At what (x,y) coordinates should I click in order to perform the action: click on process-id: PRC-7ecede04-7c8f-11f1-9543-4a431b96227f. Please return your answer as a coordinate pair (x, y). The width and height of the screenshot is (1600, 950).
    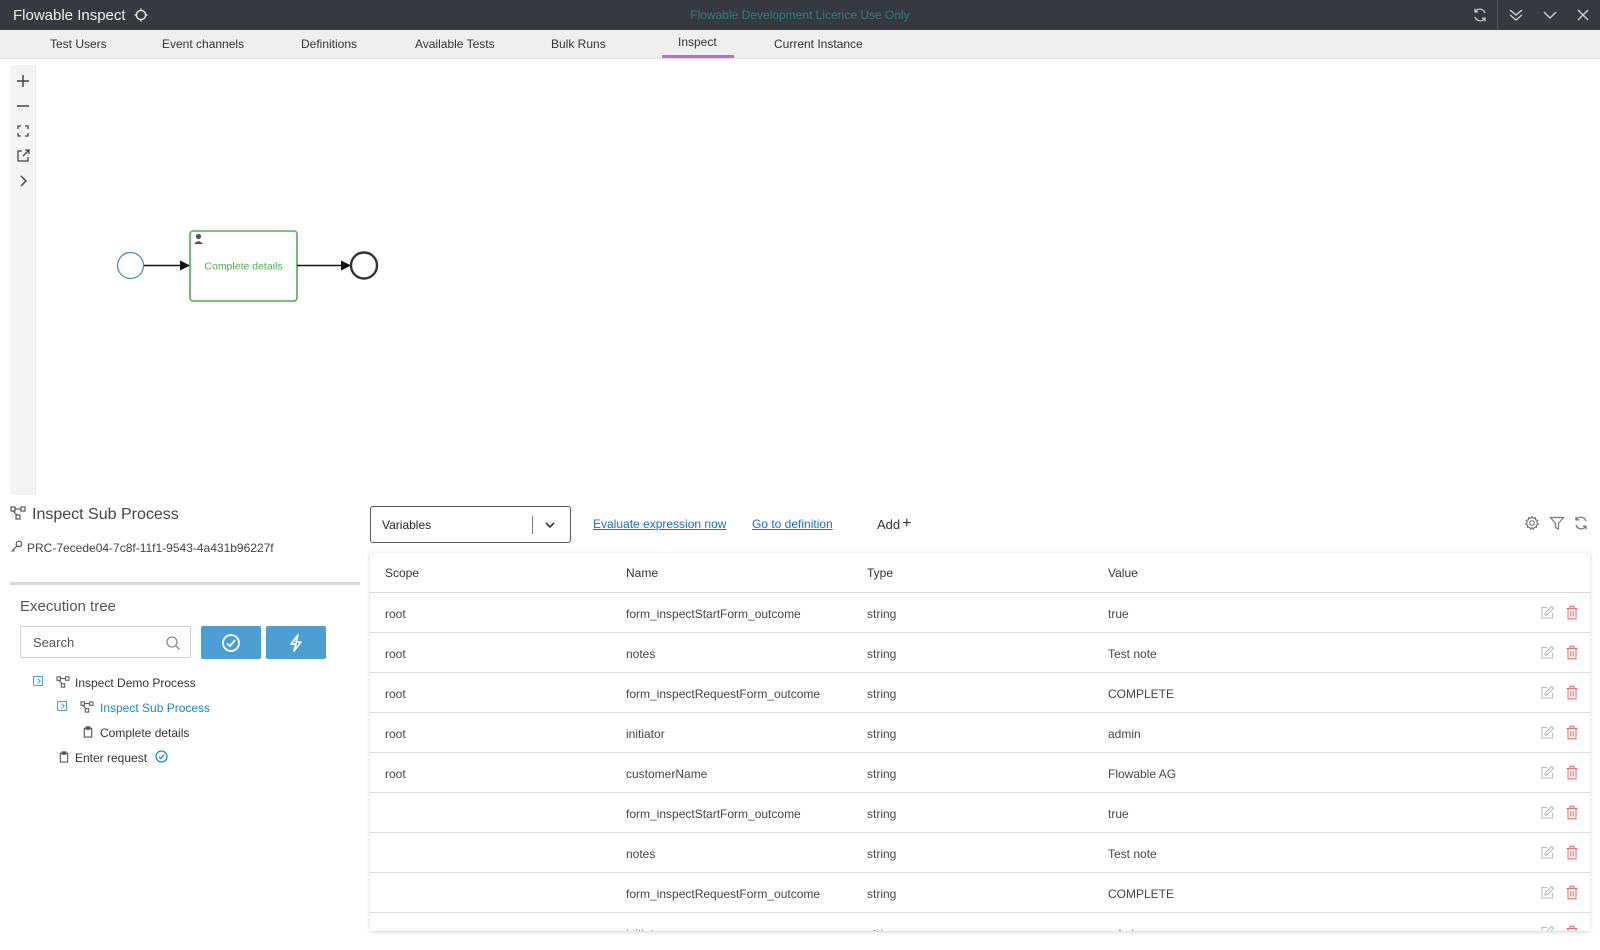
    Looking at the image, I should click on (150, 548).